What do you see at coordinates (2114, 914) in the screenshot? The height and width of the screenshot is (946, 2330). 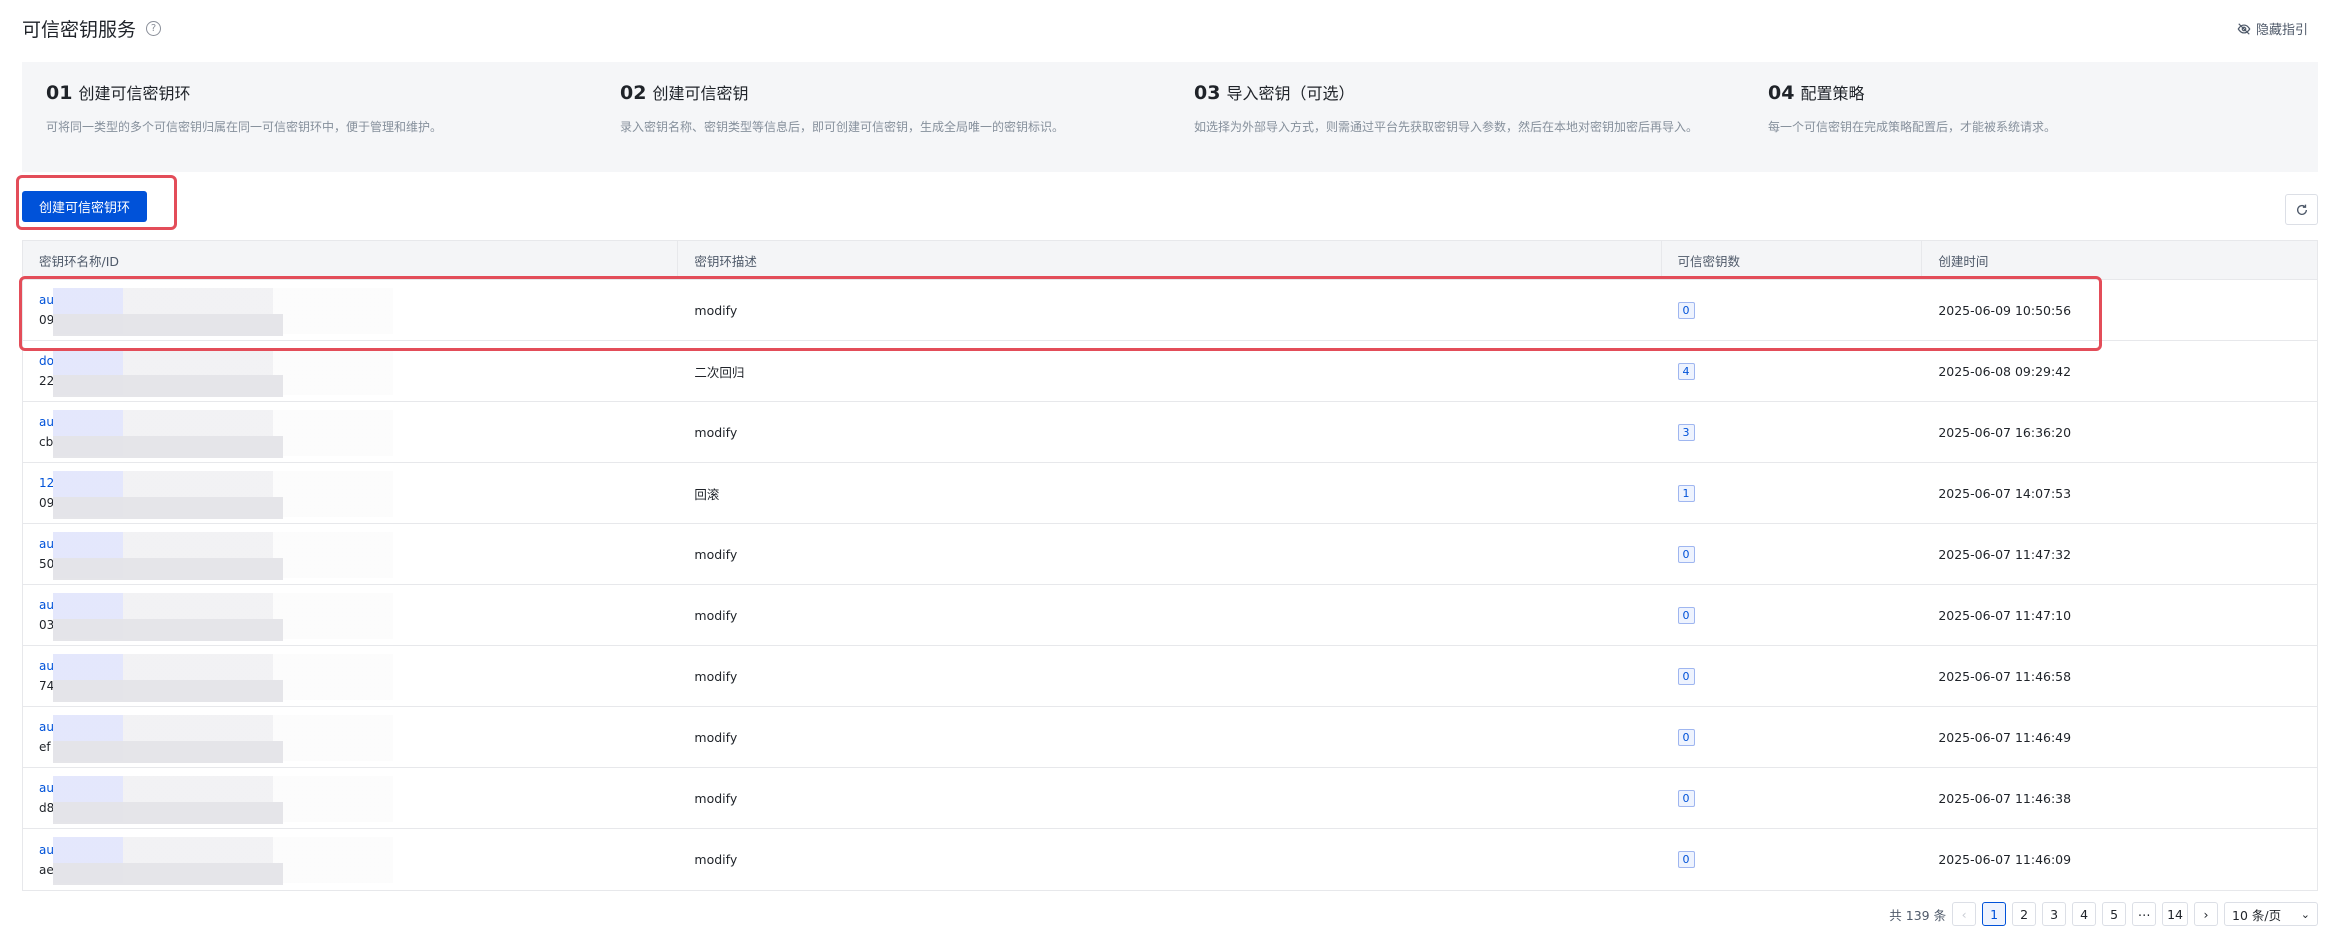 I see `page-button: 5` at bounding box center [2114, 914].